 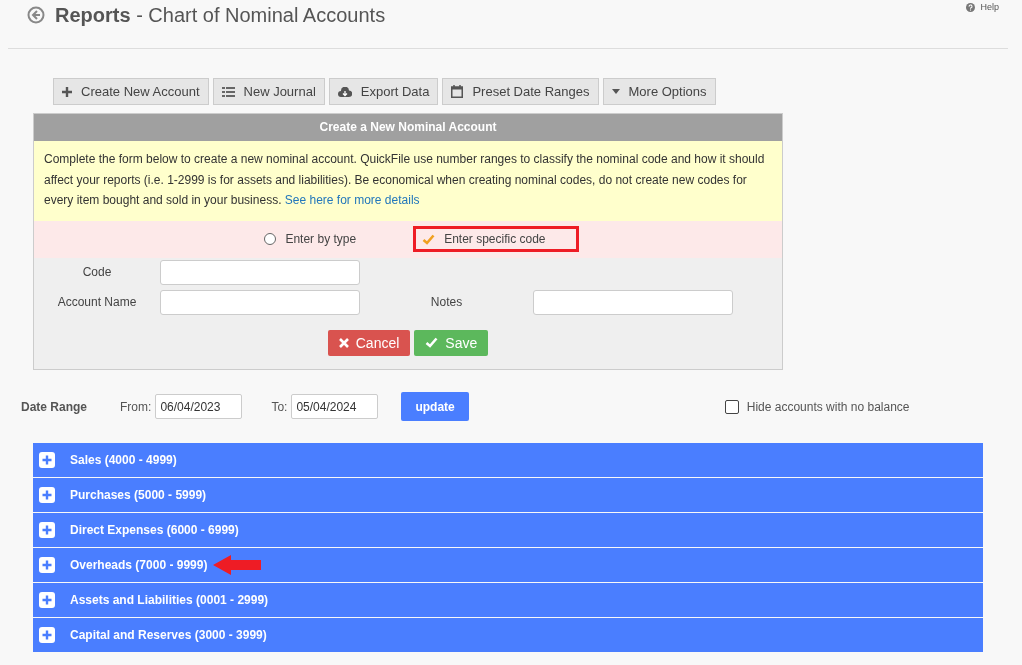 What do you see at coordinates (279, 406) in the screenshot?
I see `to-label: To:` at bounding box center [279, 406].